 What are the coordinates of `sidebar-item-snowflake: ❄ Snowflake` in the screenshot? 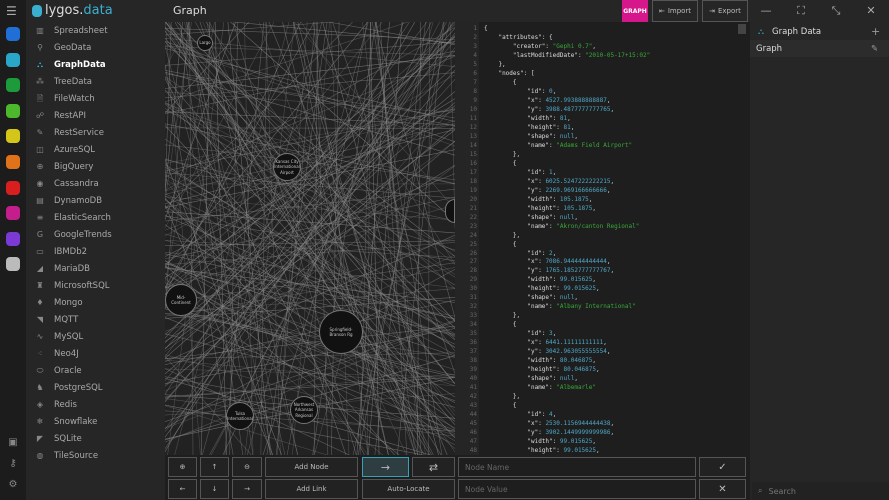 It's located at (95, 421).